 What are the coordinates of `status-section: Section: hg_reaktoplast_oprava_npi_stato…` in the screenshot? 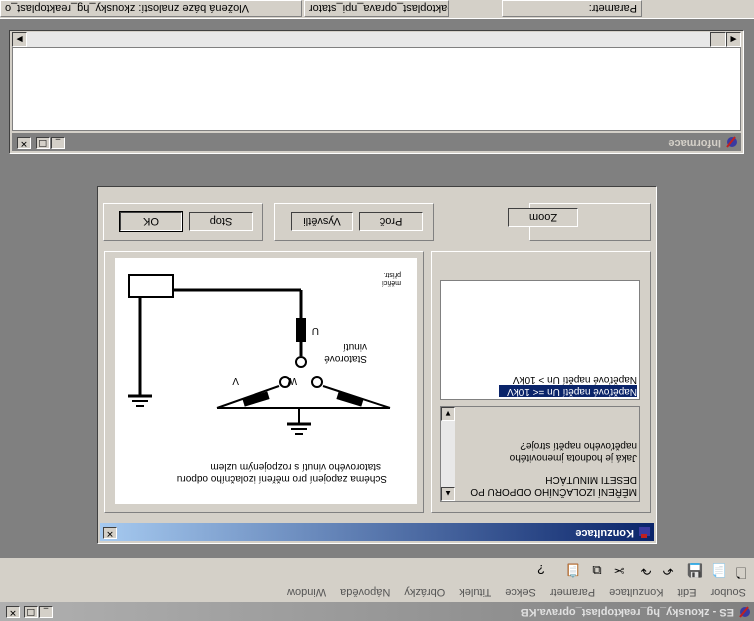 It's located at (376, 8).